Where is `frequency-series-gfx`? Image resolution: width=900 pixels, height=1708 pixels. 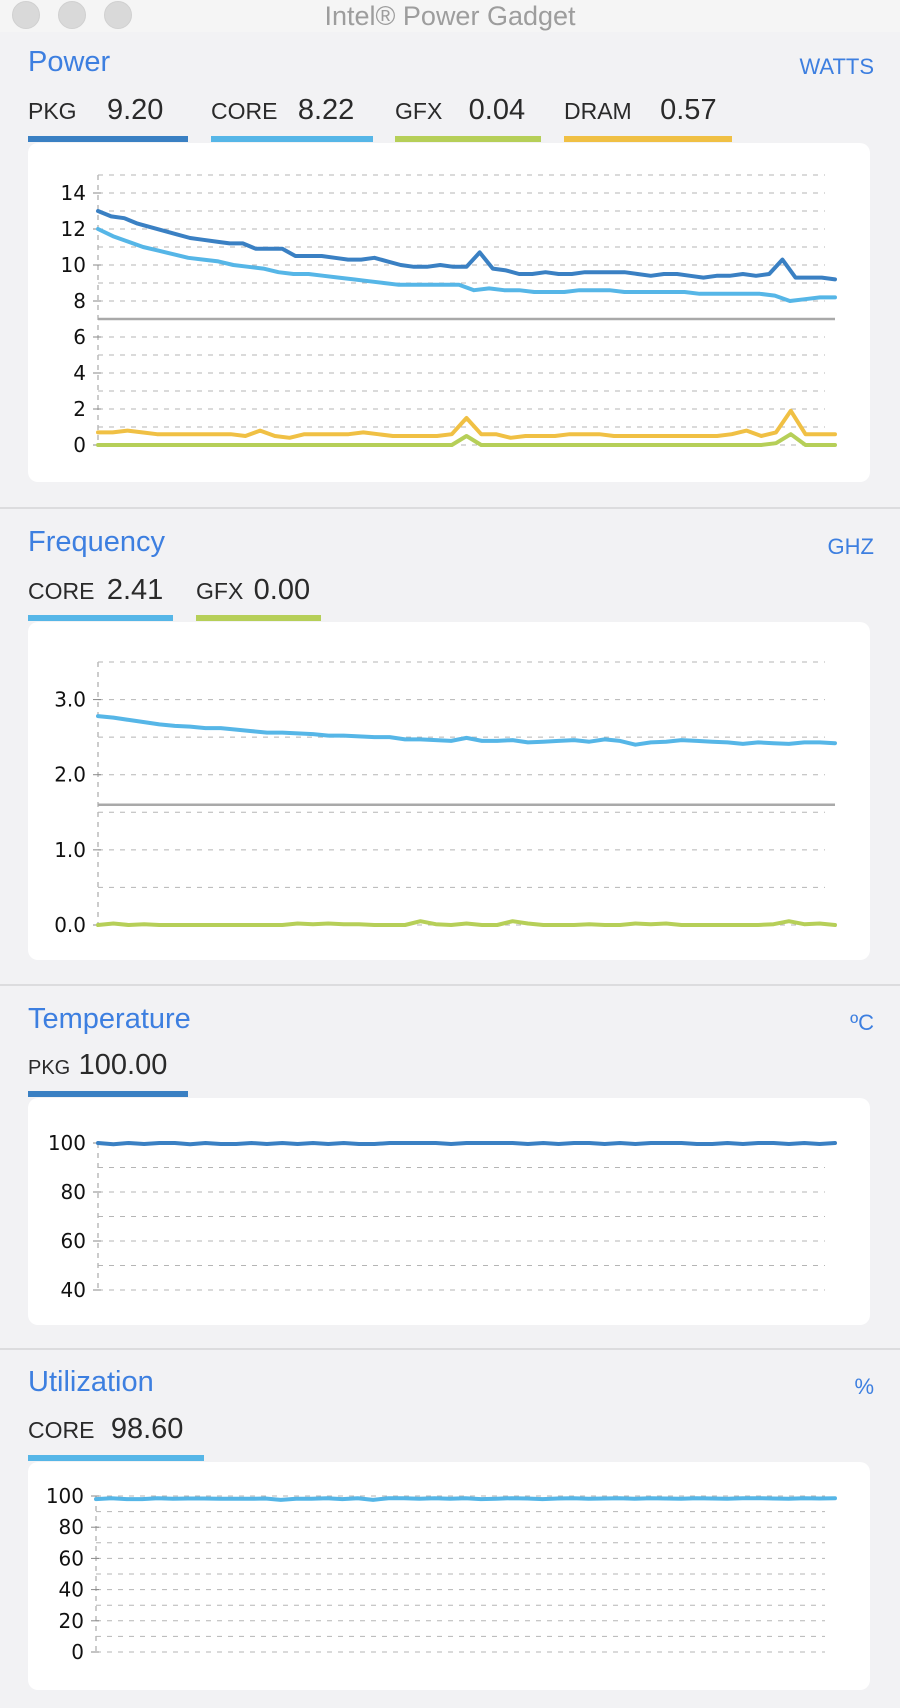
frequency-series-gfx is located at coordinates (466, 923).